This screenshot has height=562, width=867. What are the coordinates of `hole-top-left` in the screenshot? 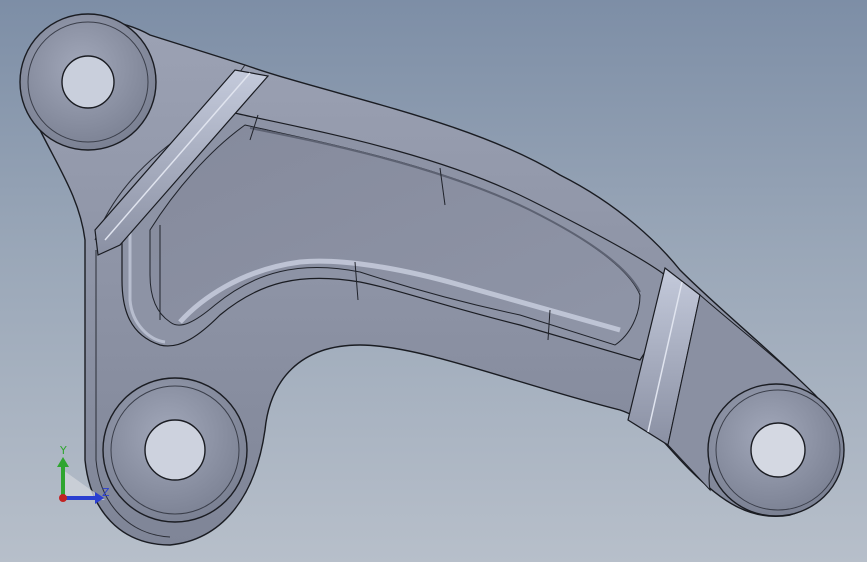 It's located at (88, 82).